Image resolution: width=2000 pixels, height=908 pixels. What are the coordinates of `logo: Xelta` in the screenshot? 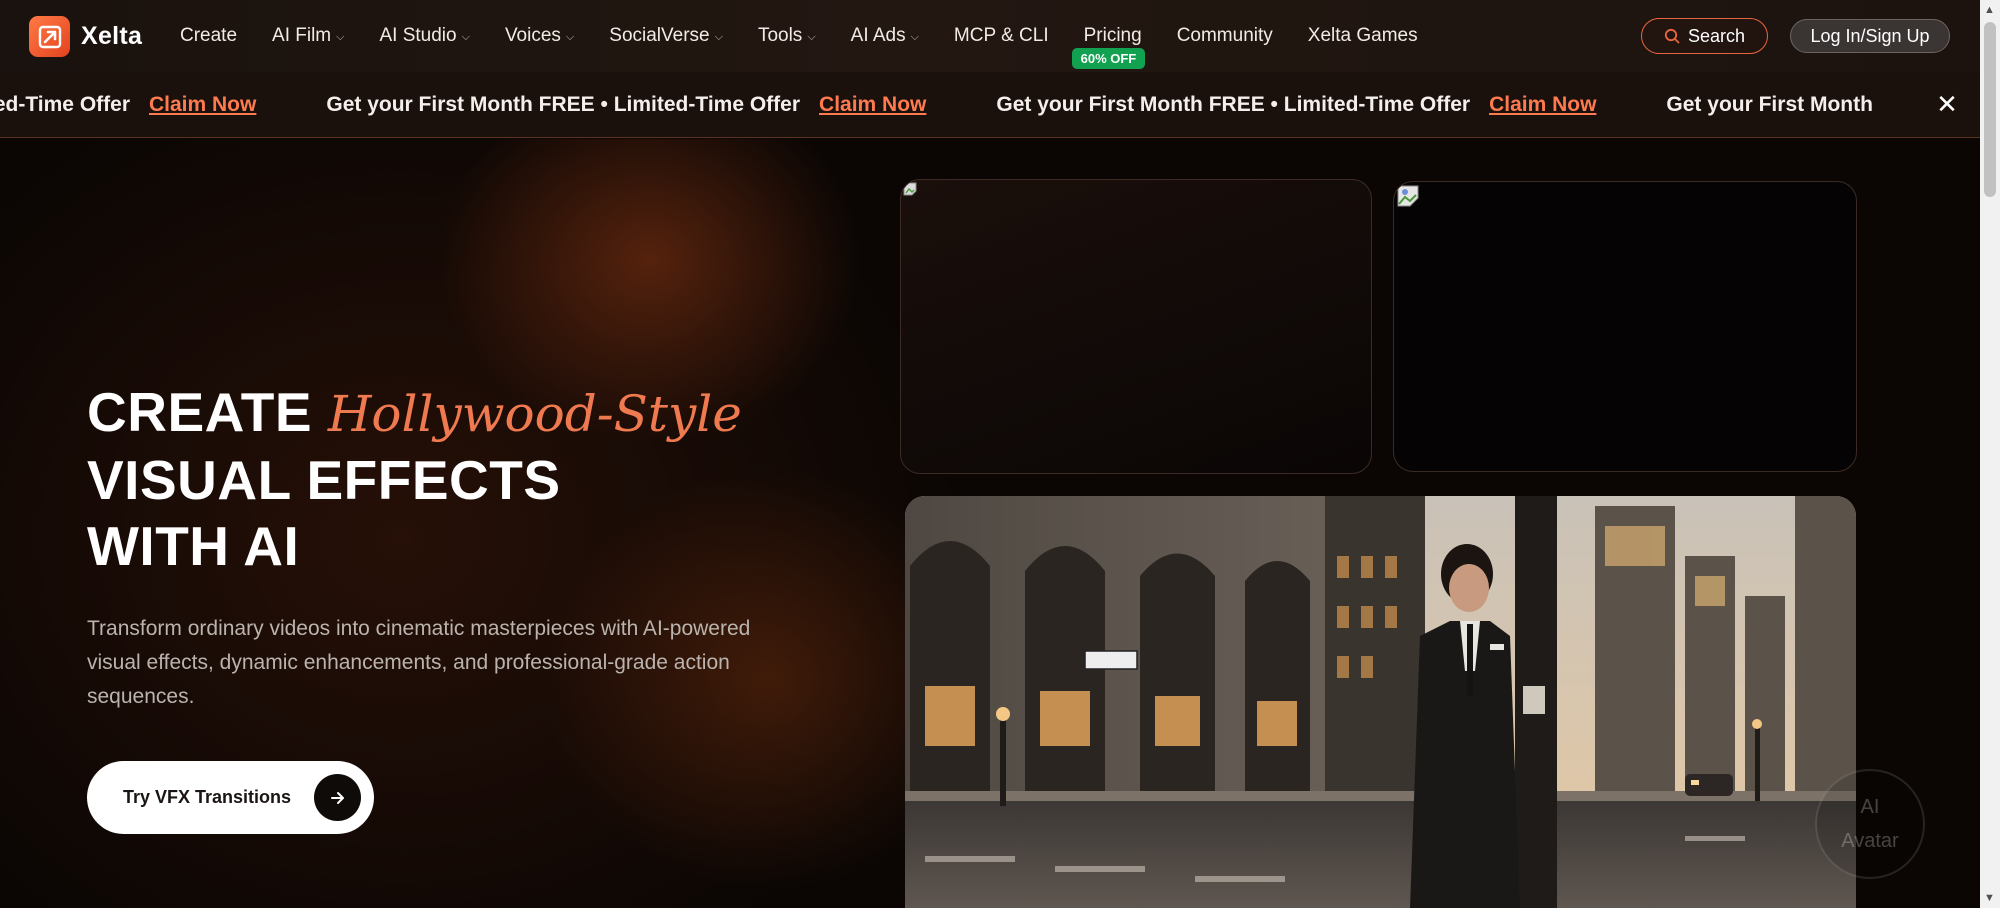 It's located at (85, 36).